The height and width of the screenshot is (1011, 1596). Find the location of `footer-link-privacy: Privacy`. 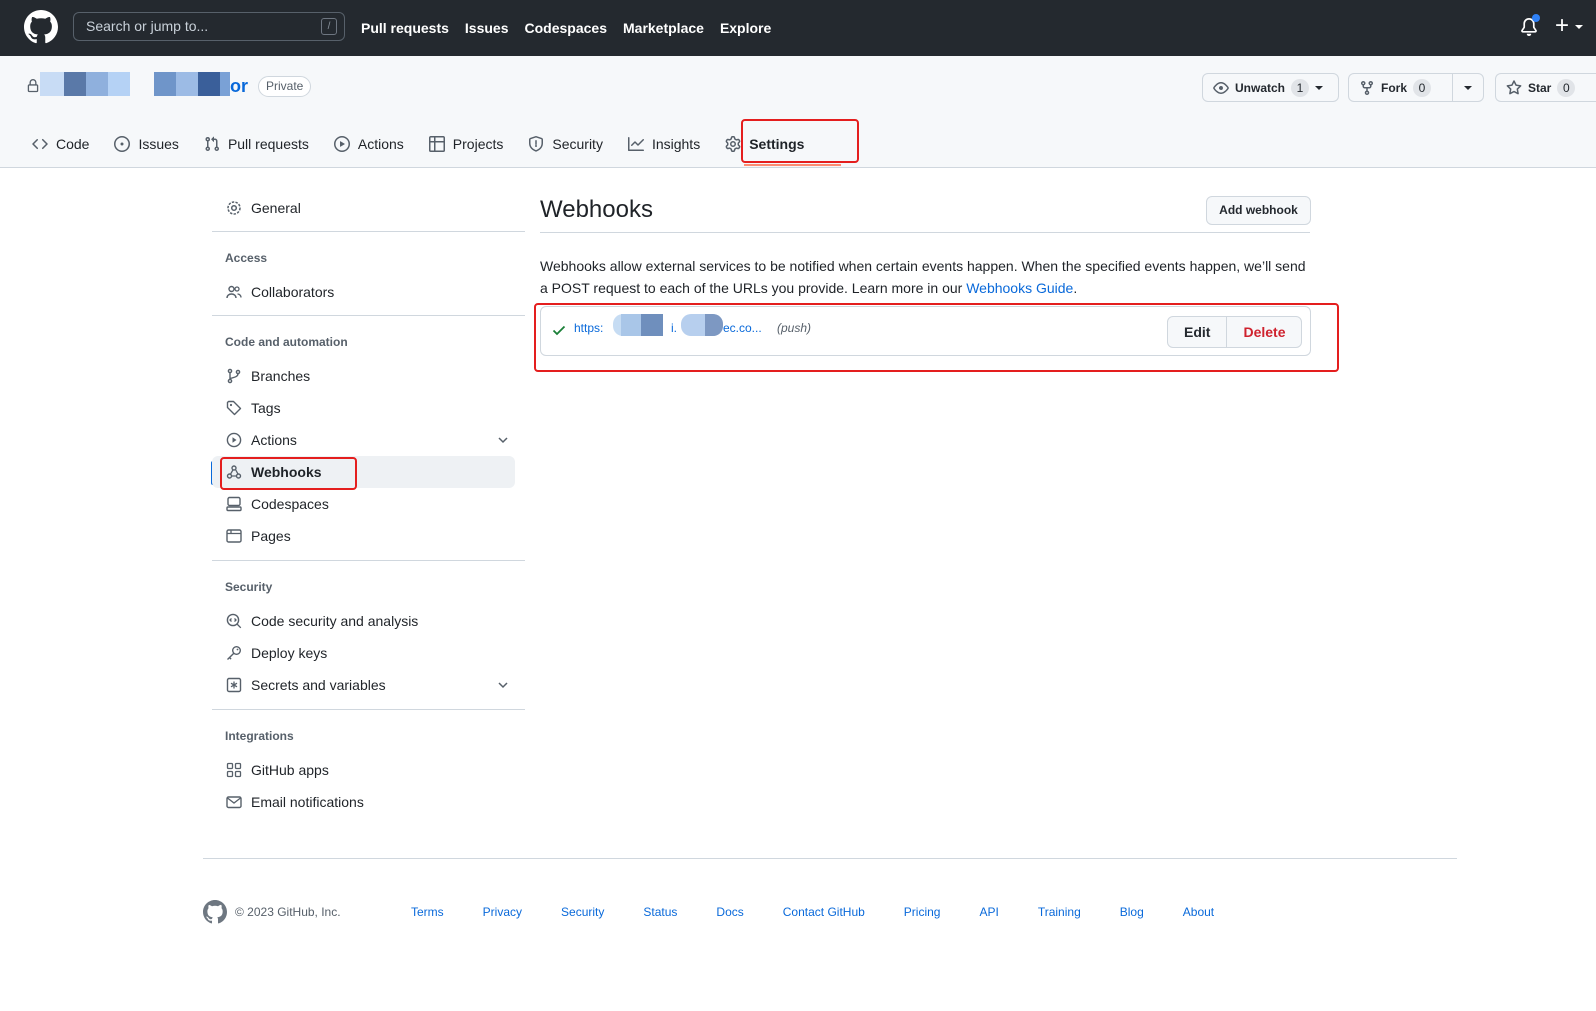

footer-link-privacy: Privacy is located at coordinates (502, 912).